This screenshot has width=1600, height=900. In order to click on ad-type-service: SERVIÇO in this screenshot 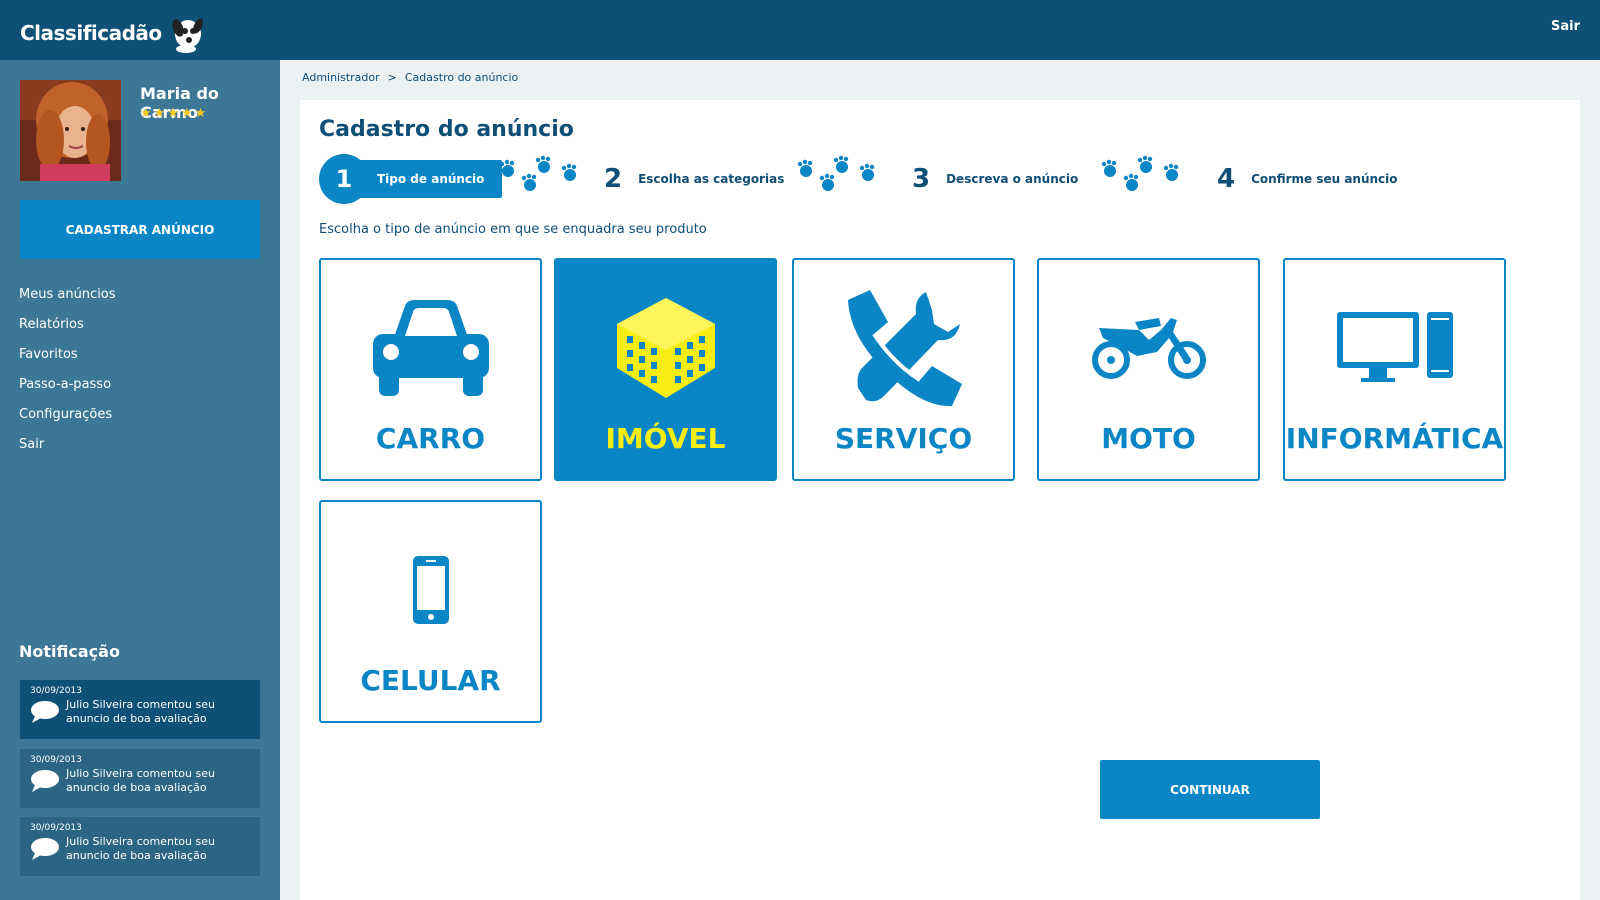, I will do `click(903, 369)`.